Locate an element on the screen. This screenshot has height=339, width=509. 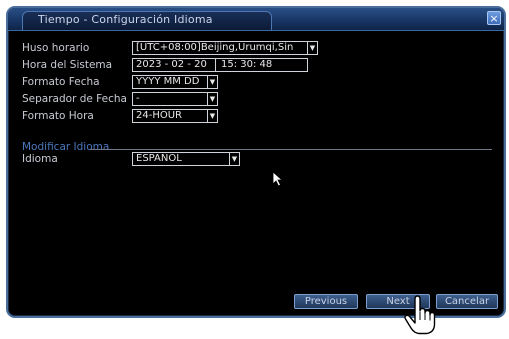
time-format-label: Formato Hora is located at coordinates (58, 116).